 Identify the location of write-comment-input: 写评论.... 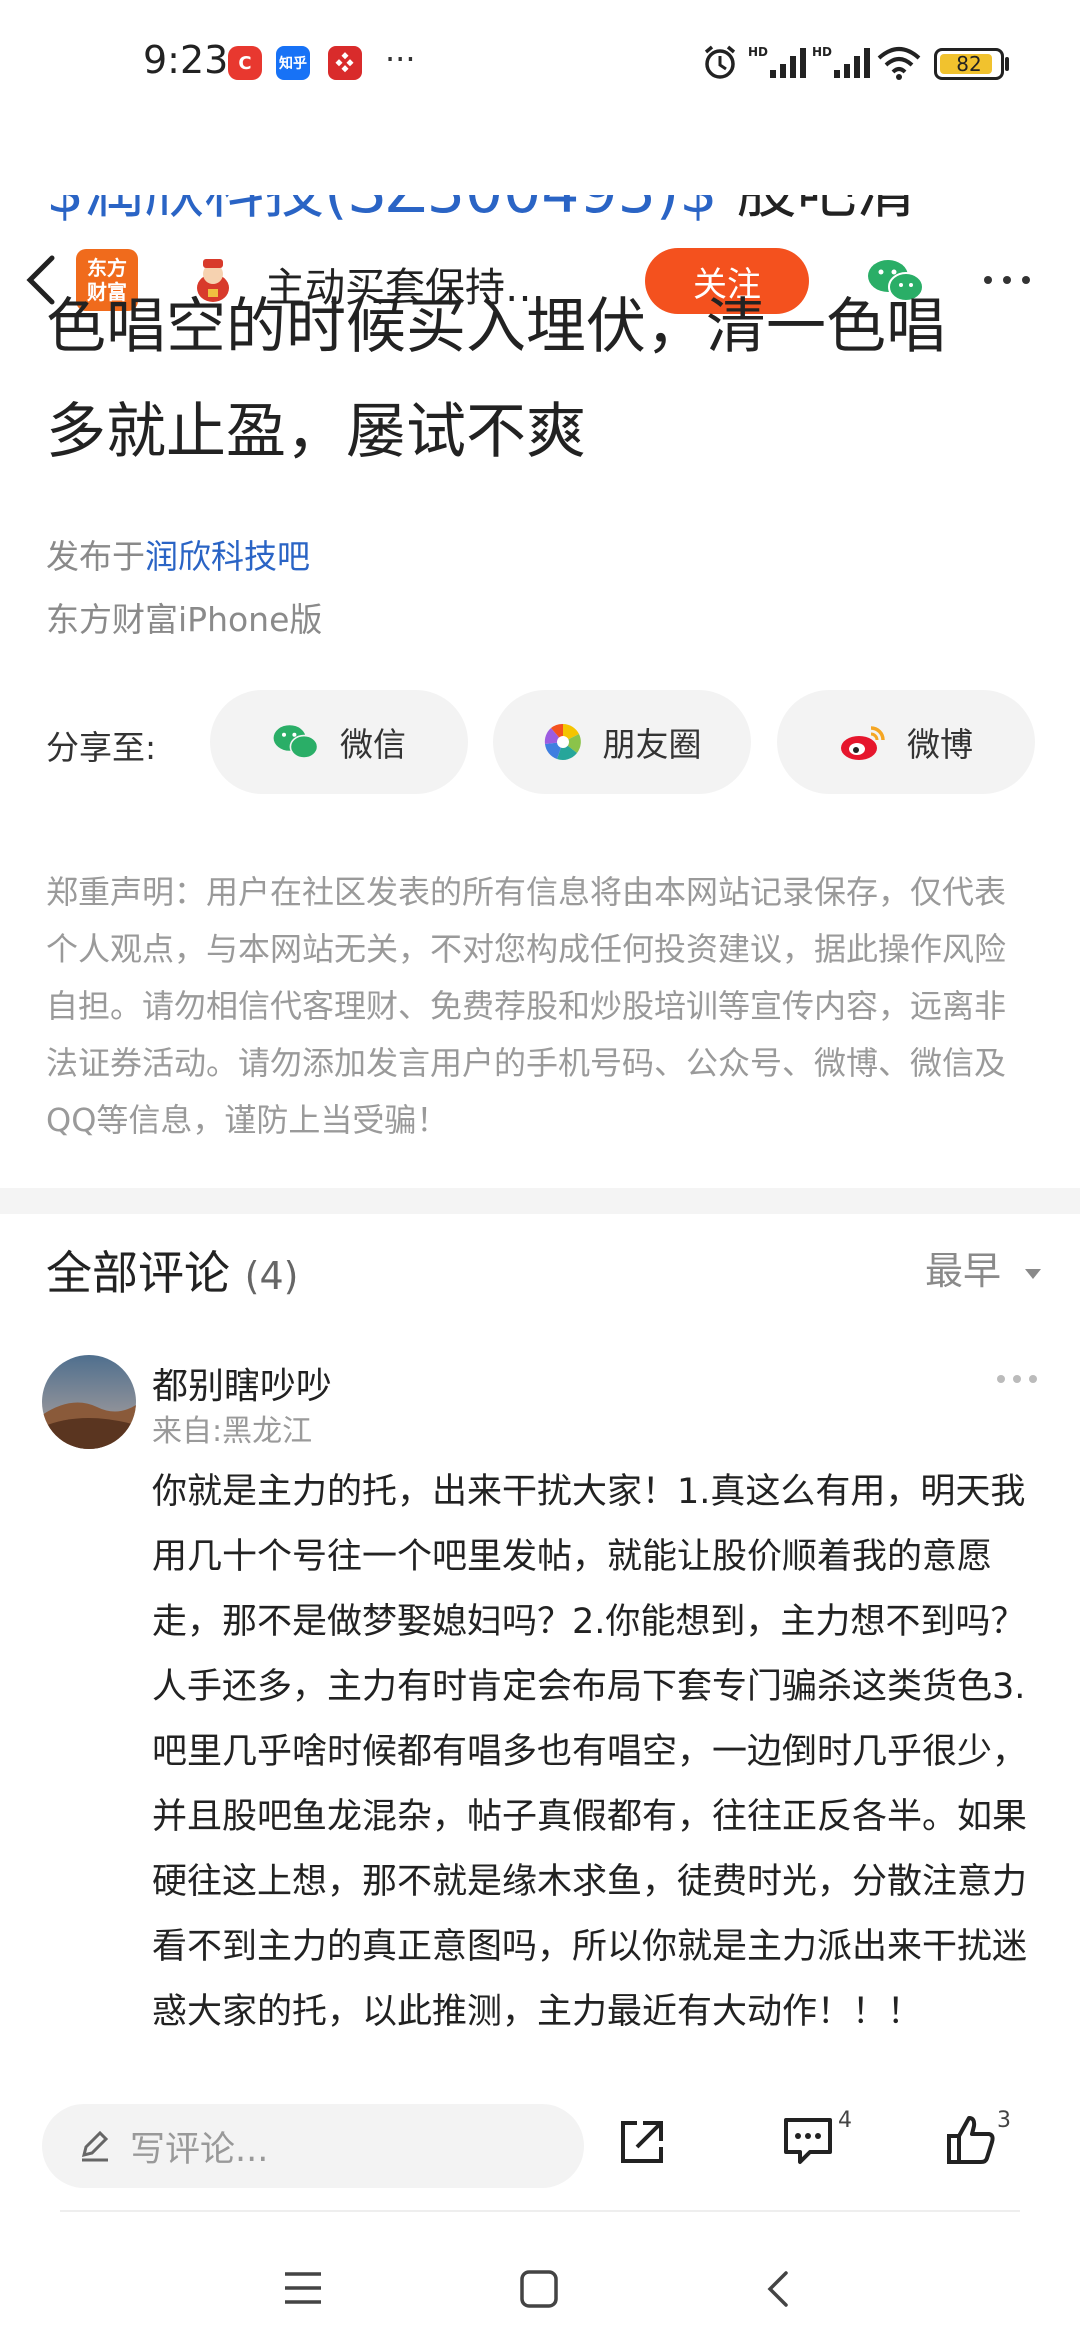
(313, 2146).